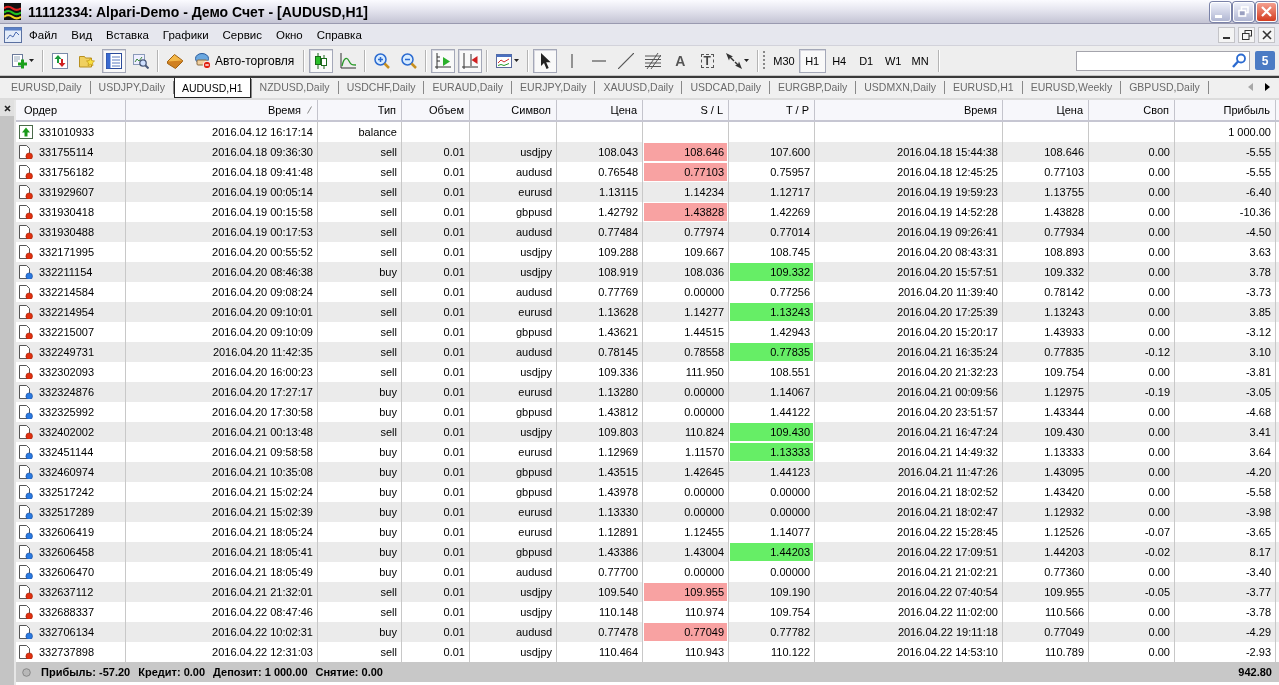 Image resolution: width=1279 pixels, height=685 pixels. What do you see at coordinates (222, 552) in the screenshot?
I see `table-cell: 2016.04.21 18:05:41` at bounding box center [222, 552].